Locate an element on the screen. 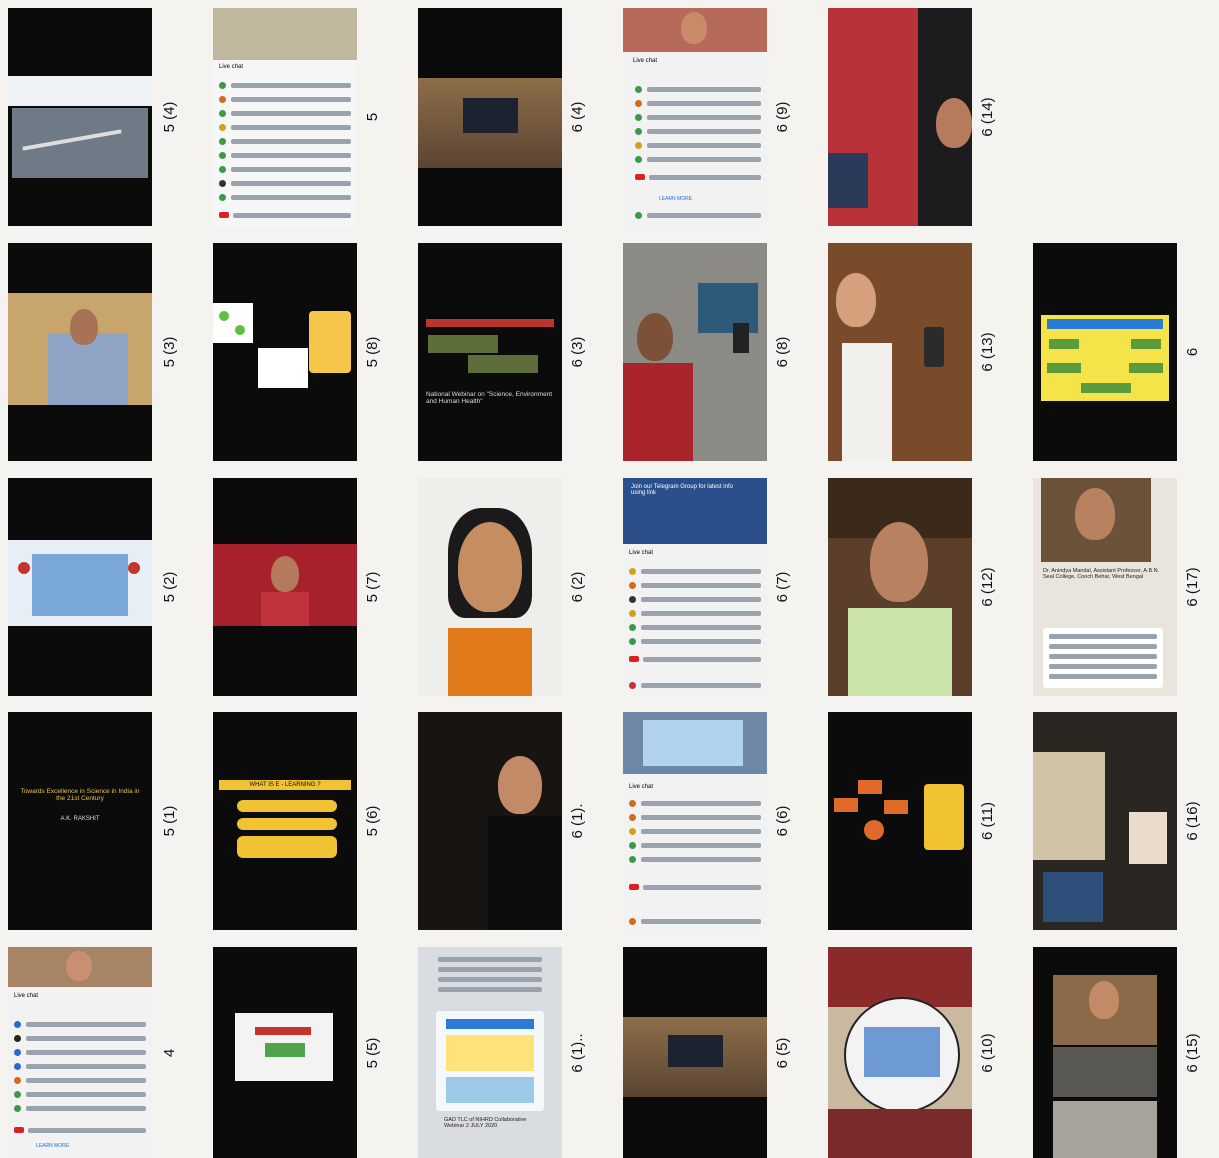 This screenshot has width=1219, height=1158. label-6-9: 6 (9) is located at coordinates (782, 117).